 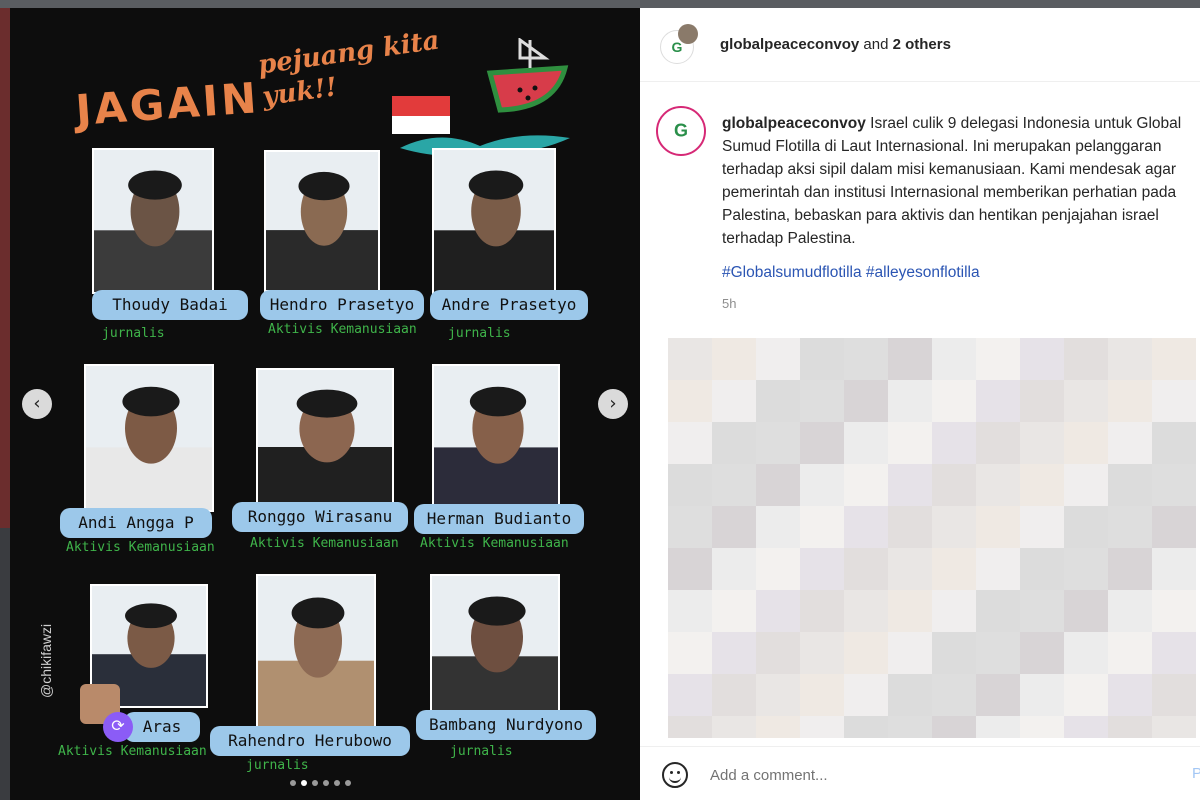 I want to click on person-name-tag: Hendro Prasetyo, so click(x=342, y=305).